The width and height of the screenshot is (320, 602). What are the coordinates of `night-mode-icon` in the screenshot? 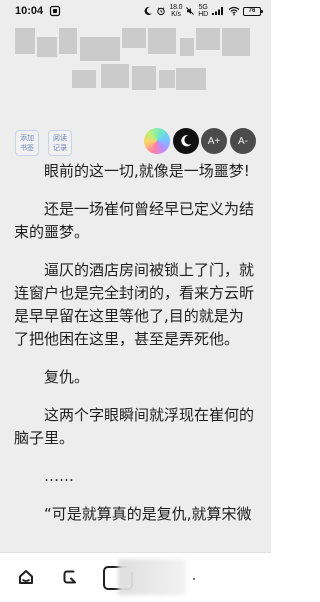 It's located at (186, 141).